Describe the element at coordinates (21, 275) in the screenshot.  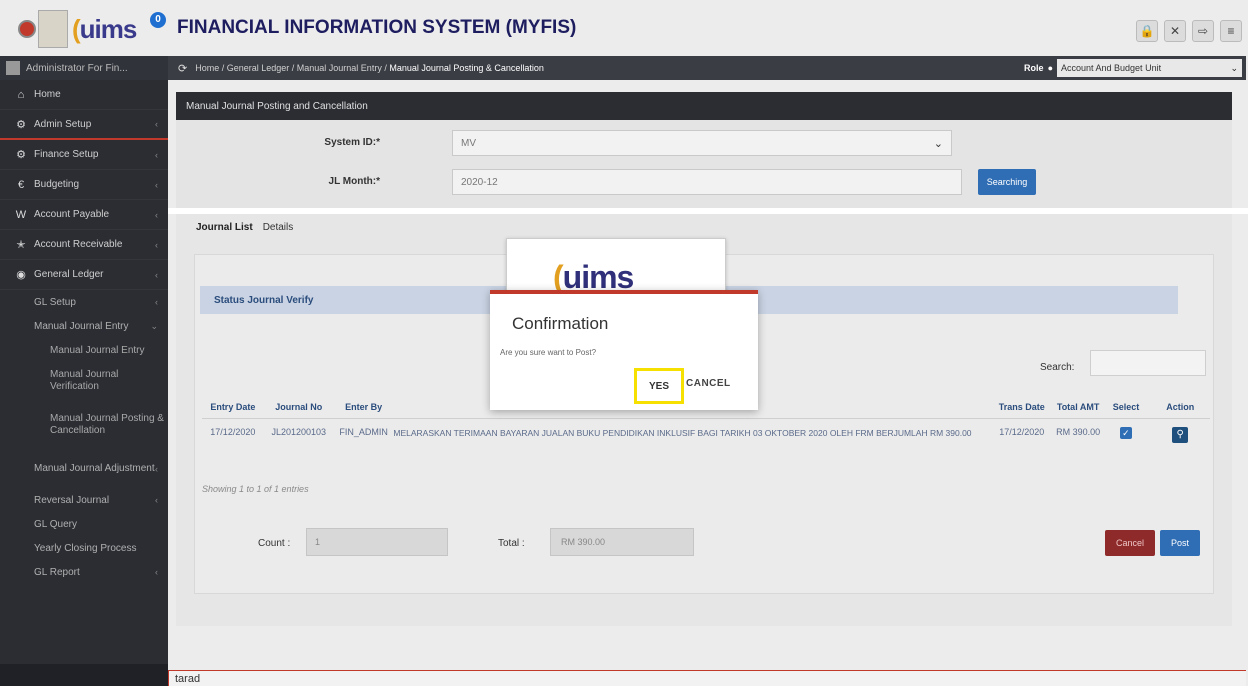
I see `globe-icon: ◉` at that location.